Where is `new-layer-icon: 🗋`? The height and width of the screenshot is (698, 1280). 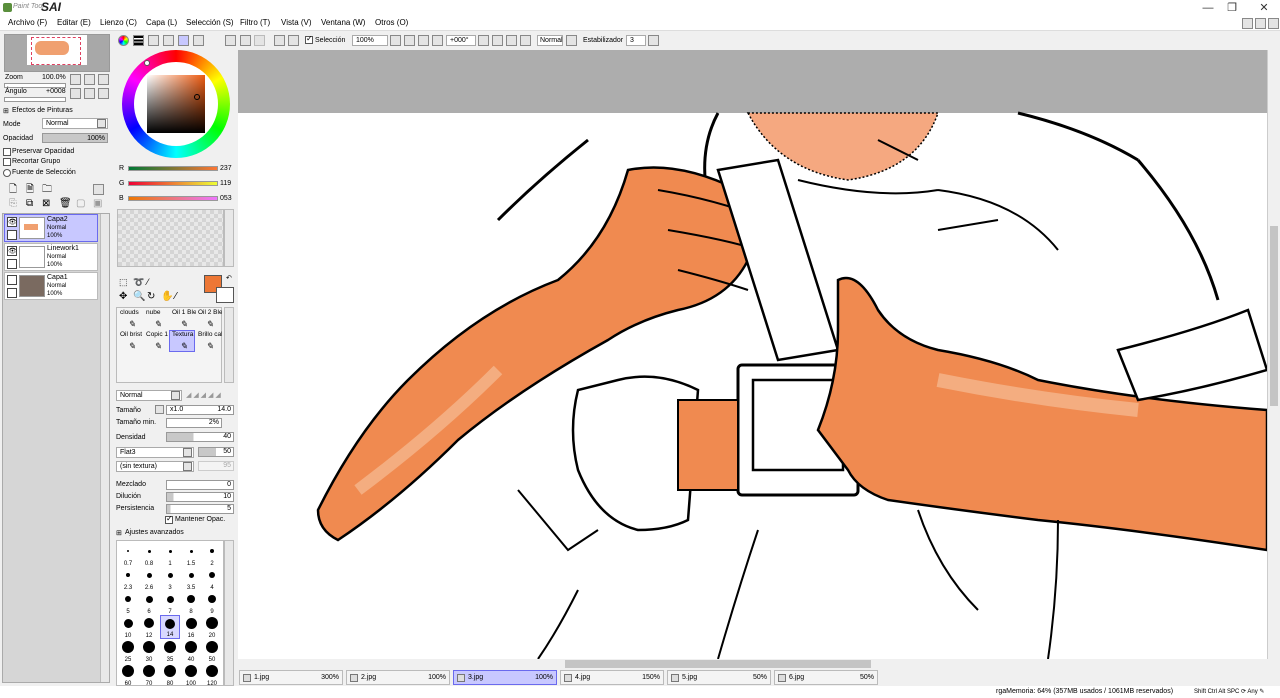
new-layer-icon: 🗋 is located at coordinates (13, 190).